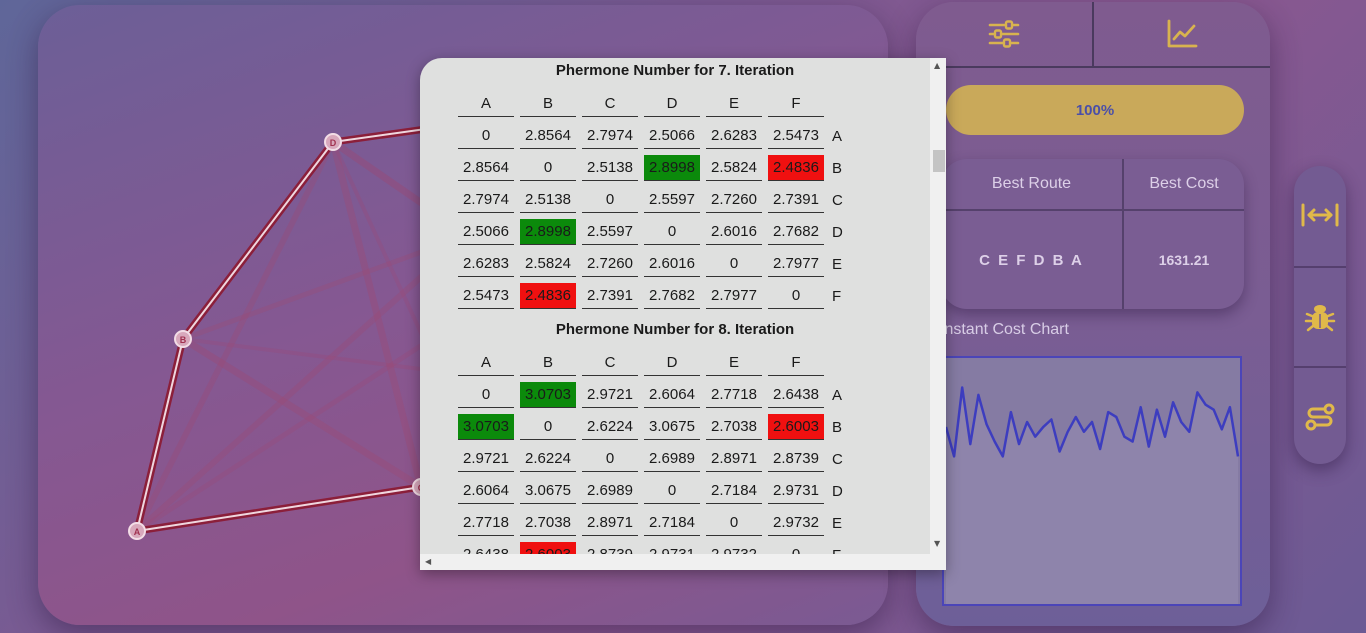 This screenshot has width=1366, height=633. I want to click on best-result-card: Best Route Best Cost C E F D B A 1631.21, so click(1092, 234).